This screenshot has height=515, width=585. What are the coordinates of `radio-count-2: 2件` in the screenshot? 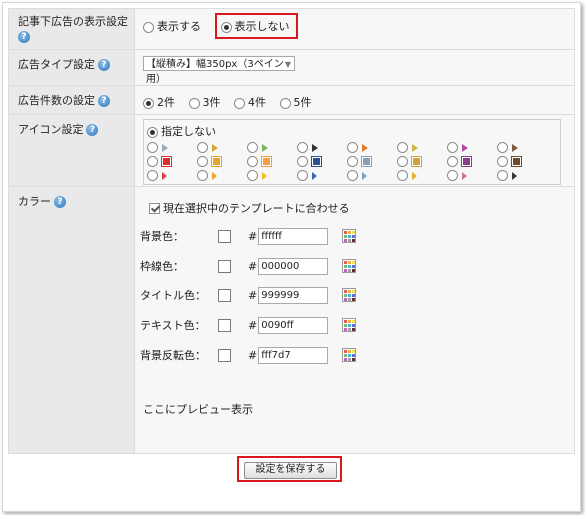 It's located at (159, 102).